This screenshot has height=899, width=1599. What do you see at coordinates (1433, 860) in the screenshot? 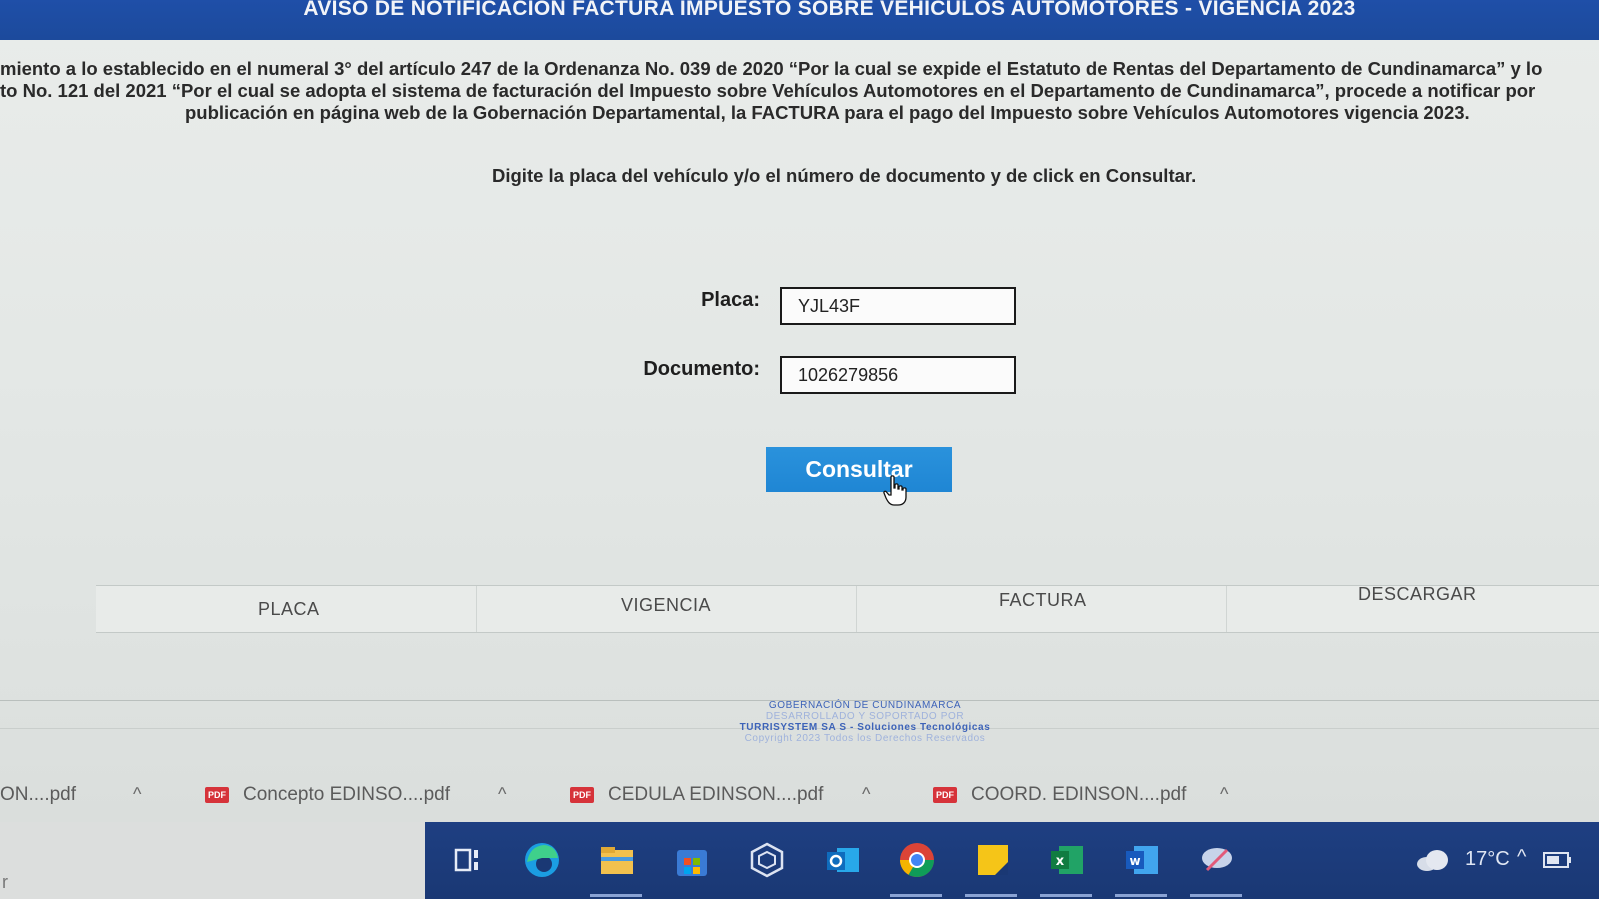
I see `cloud-icon` at bounding box center [1433, 860].